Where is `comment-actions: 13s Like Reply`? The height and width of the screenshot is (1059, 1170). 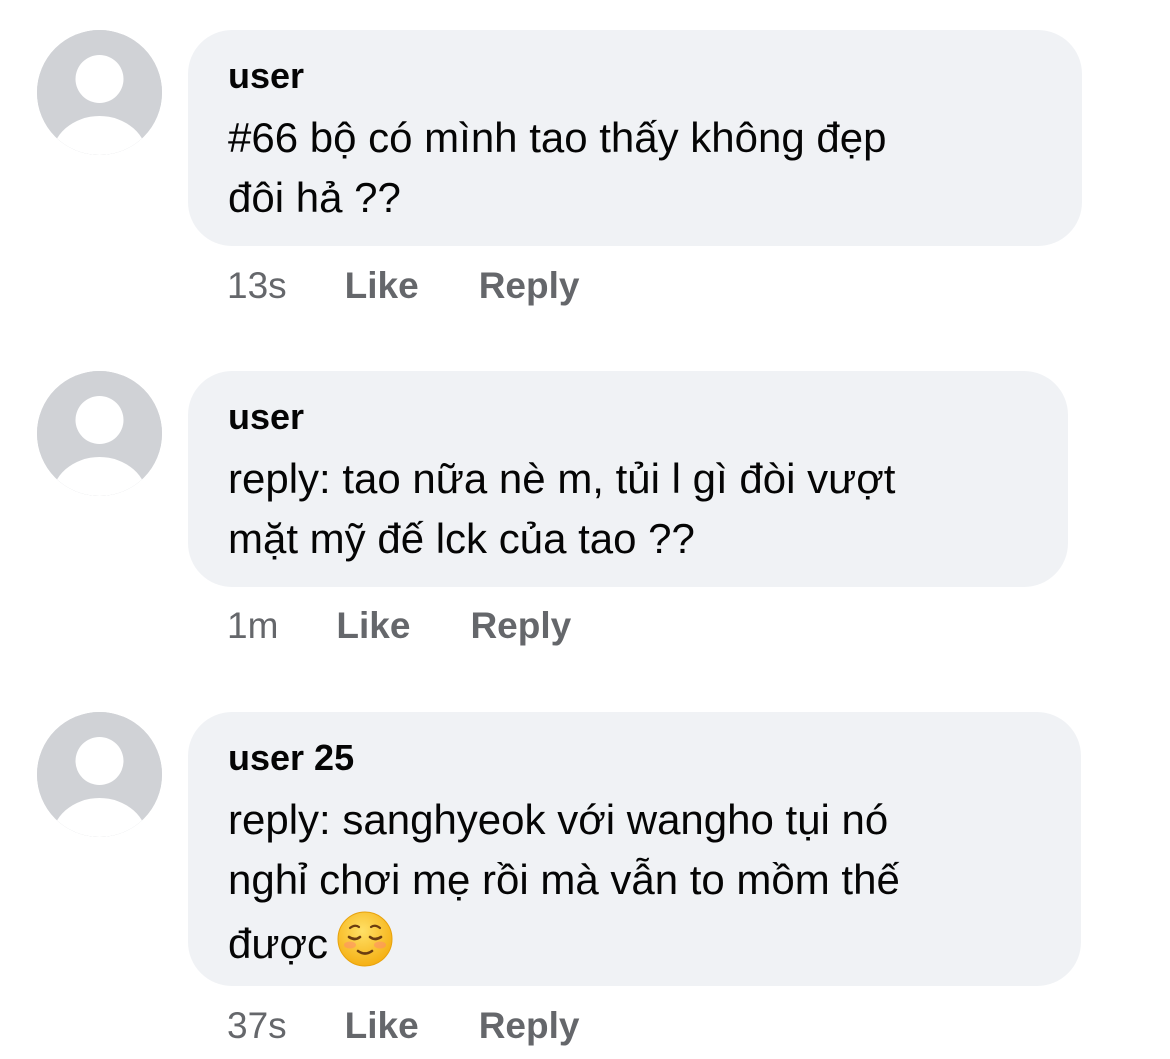
comment-actions: 13s Like Reply is located at coordinates (403, 286).